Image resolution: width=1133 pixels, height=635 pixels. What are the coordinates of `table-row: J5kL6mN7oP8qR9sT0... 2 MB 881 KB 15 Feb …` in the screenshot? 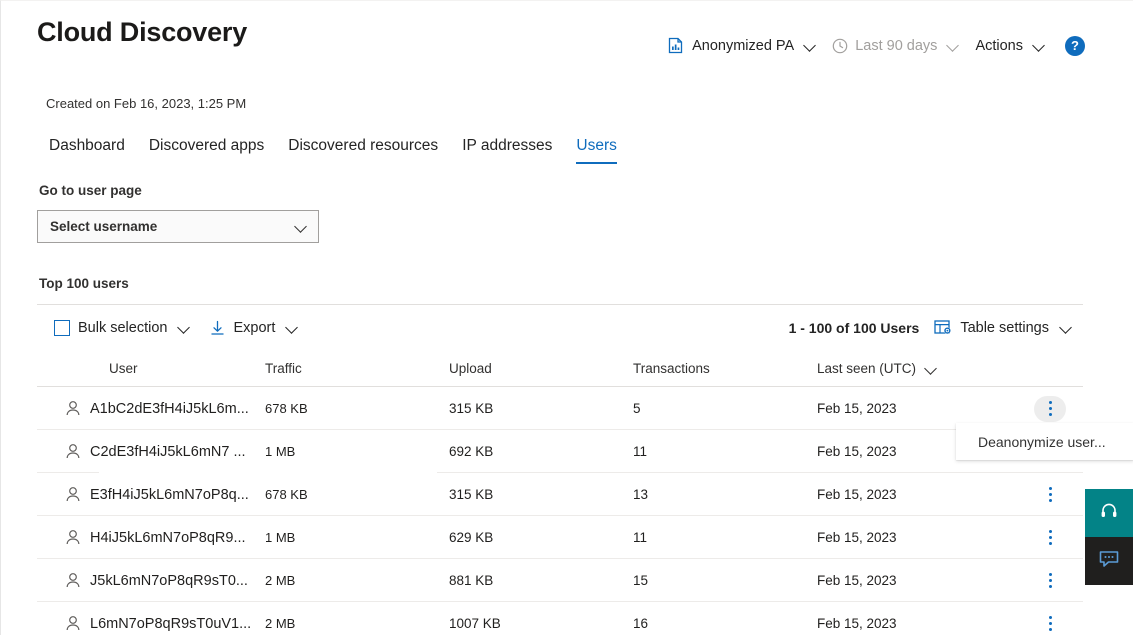 It's located at (560, 580).